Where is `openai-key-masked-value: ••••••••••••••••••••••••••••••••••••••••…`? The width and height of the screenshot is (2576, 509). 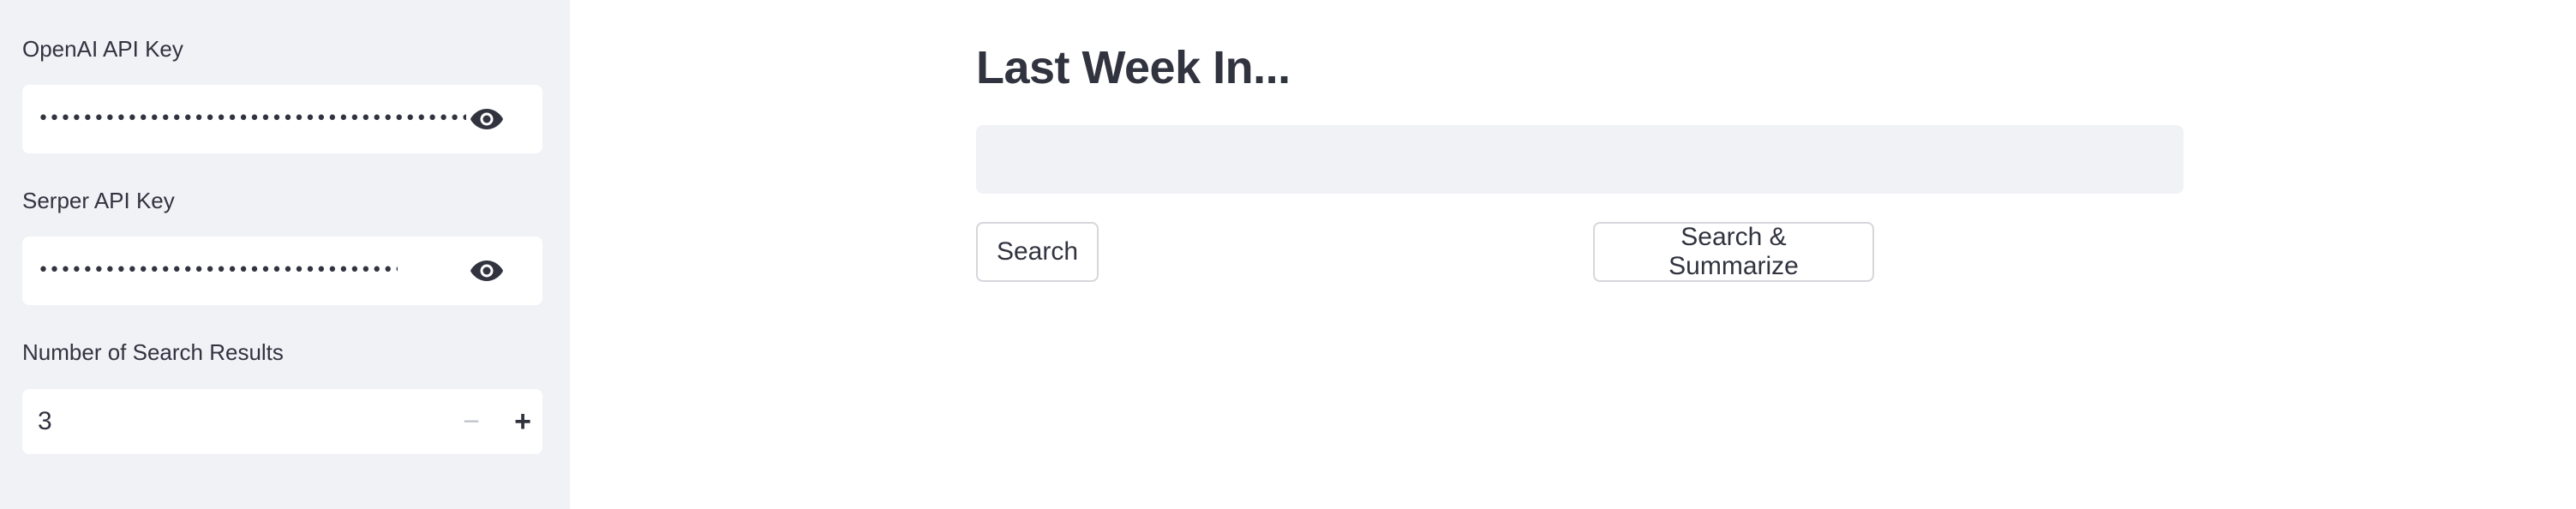
openai-key-masked-value: ••••••••••••••••••••••••••••••••••••••••… is located at coordinates (252, 119).